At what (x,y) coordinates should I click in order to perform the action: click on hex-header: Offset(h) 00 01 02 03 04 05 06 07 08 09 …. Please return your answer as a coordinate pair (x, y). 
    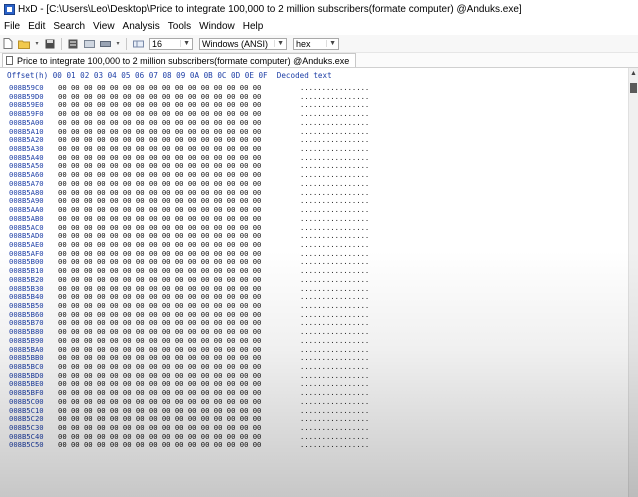
    Looking at the image, I should click on (169, 75).